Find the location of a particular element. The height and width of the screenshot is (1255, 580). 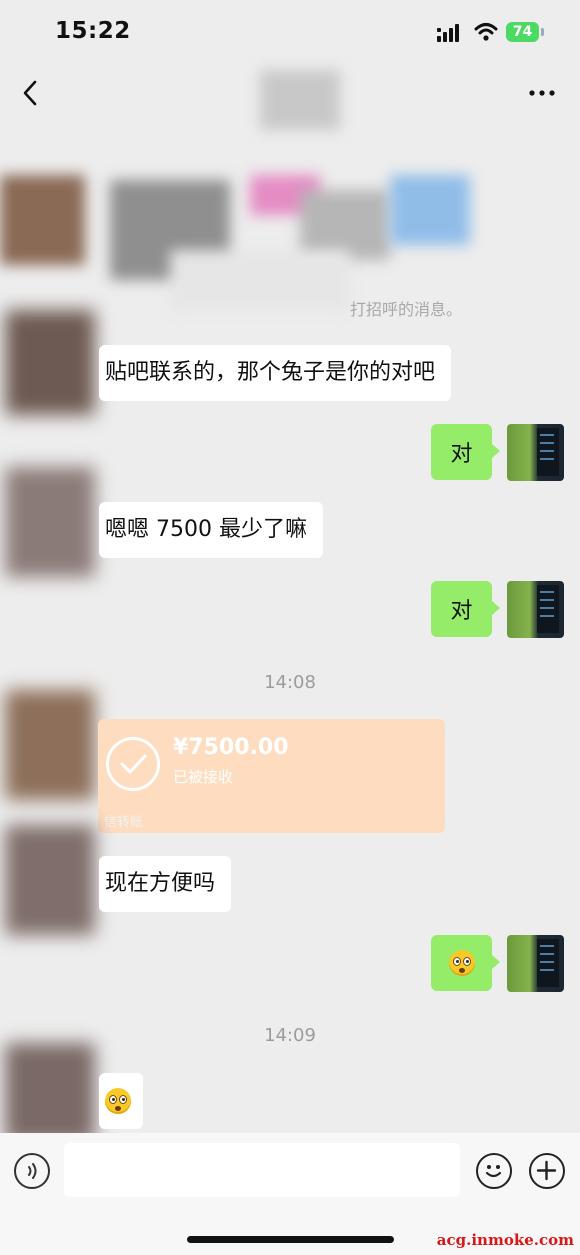

message-bubble-outgoing is located at coordinates (465, 963).